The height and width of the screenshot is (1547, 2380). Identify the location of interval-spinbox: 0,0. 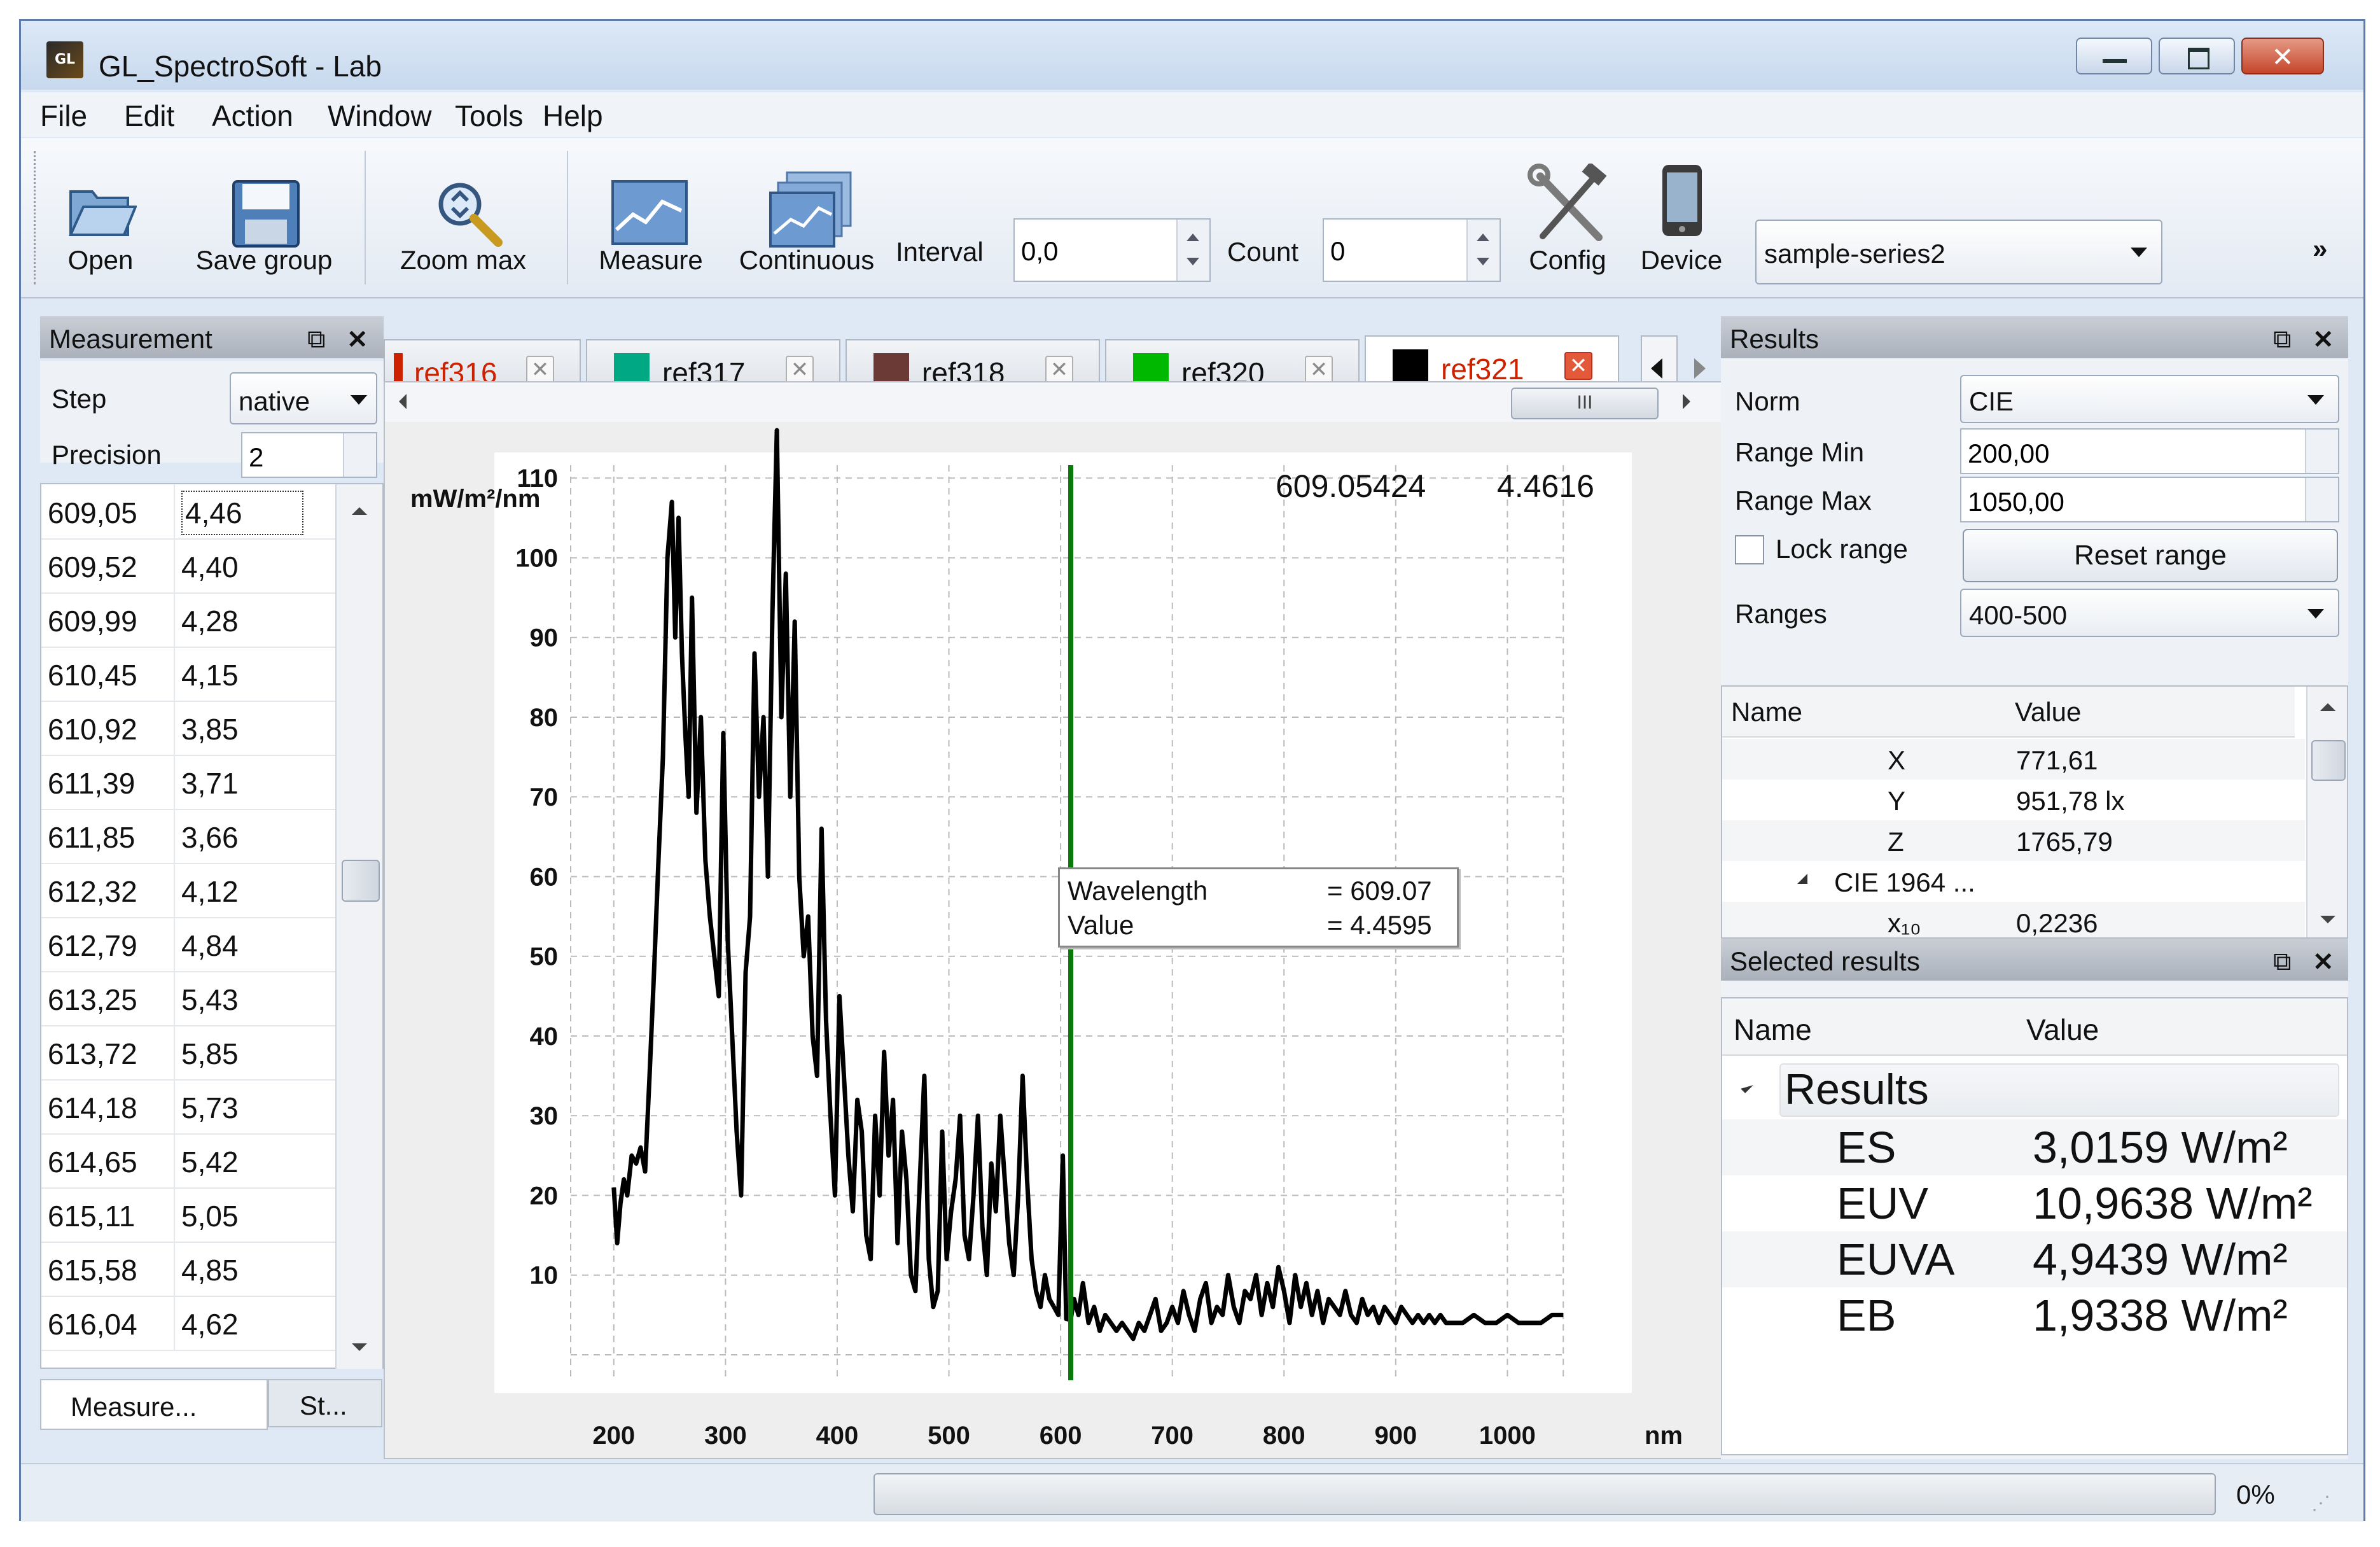
(1112, 250).